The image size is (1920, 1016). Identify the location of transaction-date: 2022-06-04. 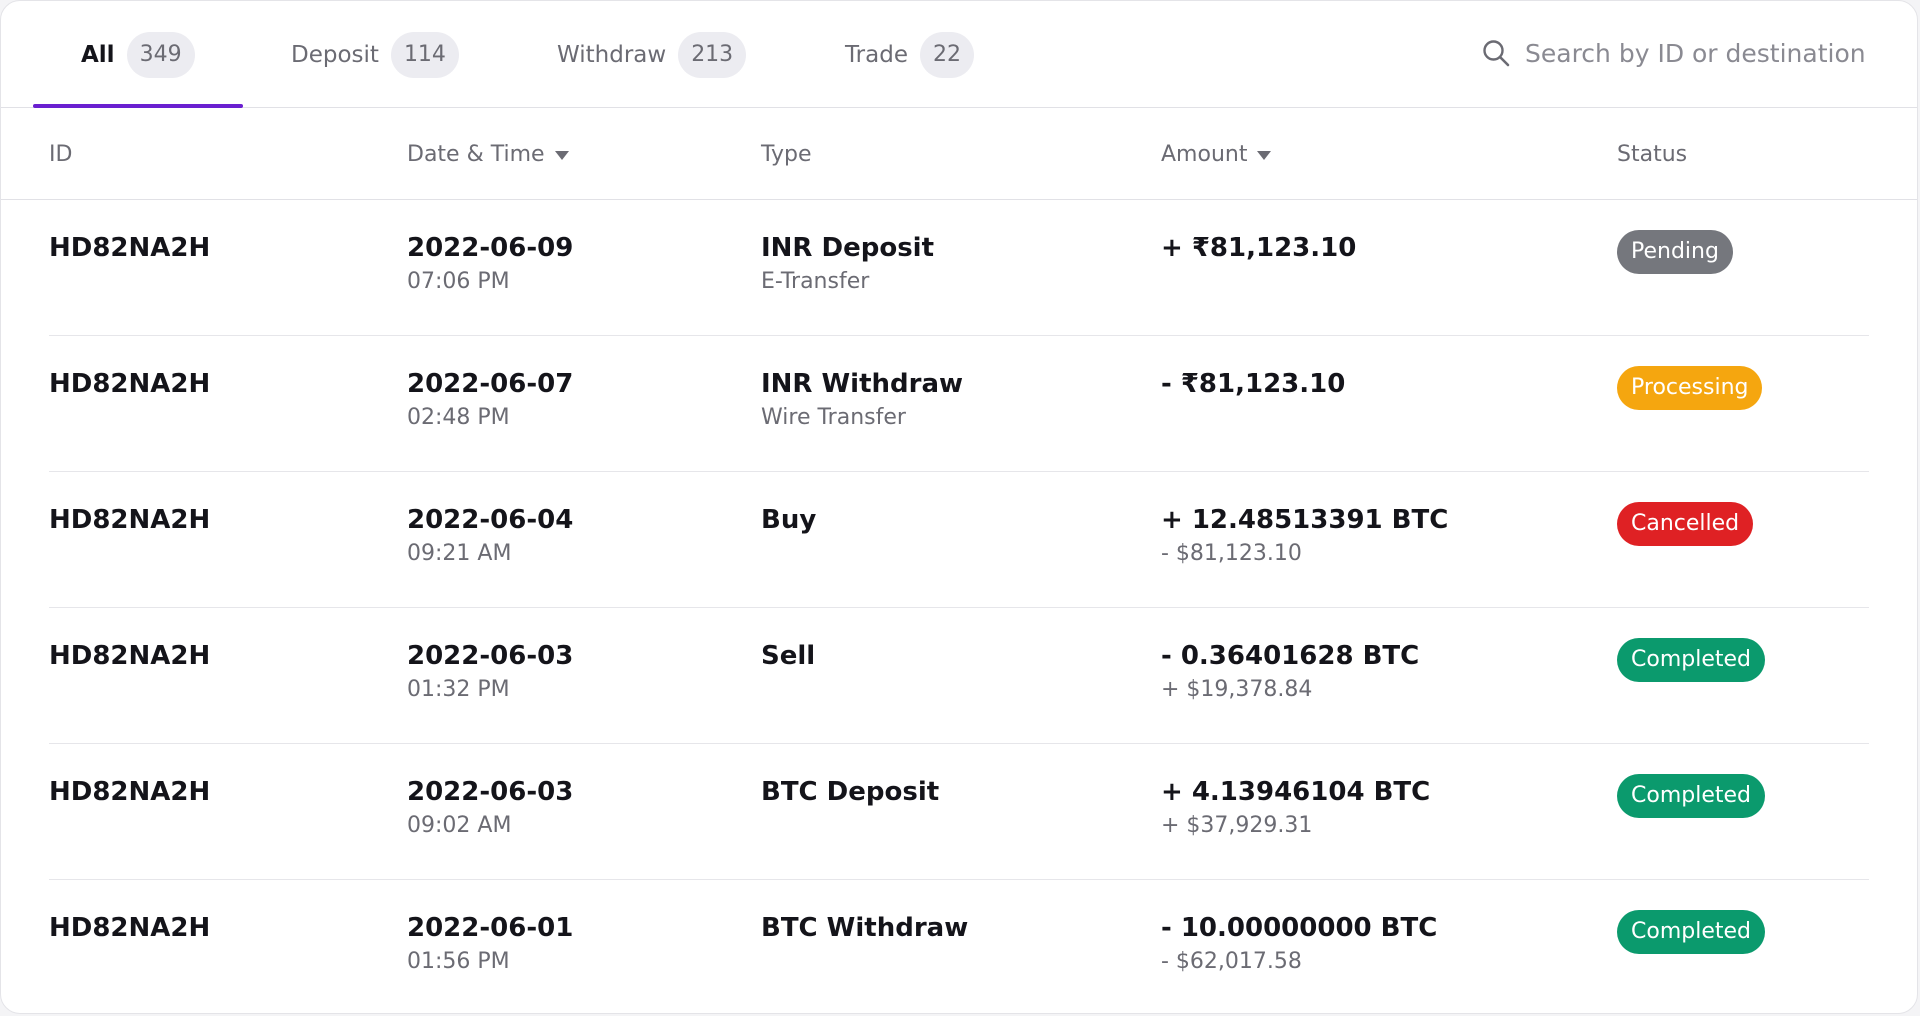
(490, 520).